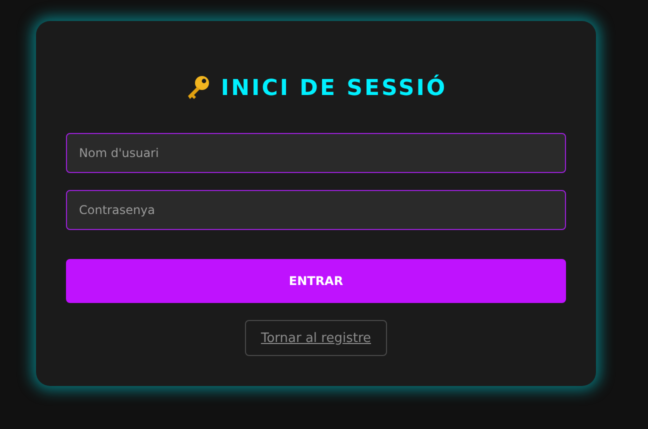  What do you see at coordinates (334, 88) in the screenshot?
I see `login-title: INICI DE SESSIÓ` at bounding box center [334, 88].